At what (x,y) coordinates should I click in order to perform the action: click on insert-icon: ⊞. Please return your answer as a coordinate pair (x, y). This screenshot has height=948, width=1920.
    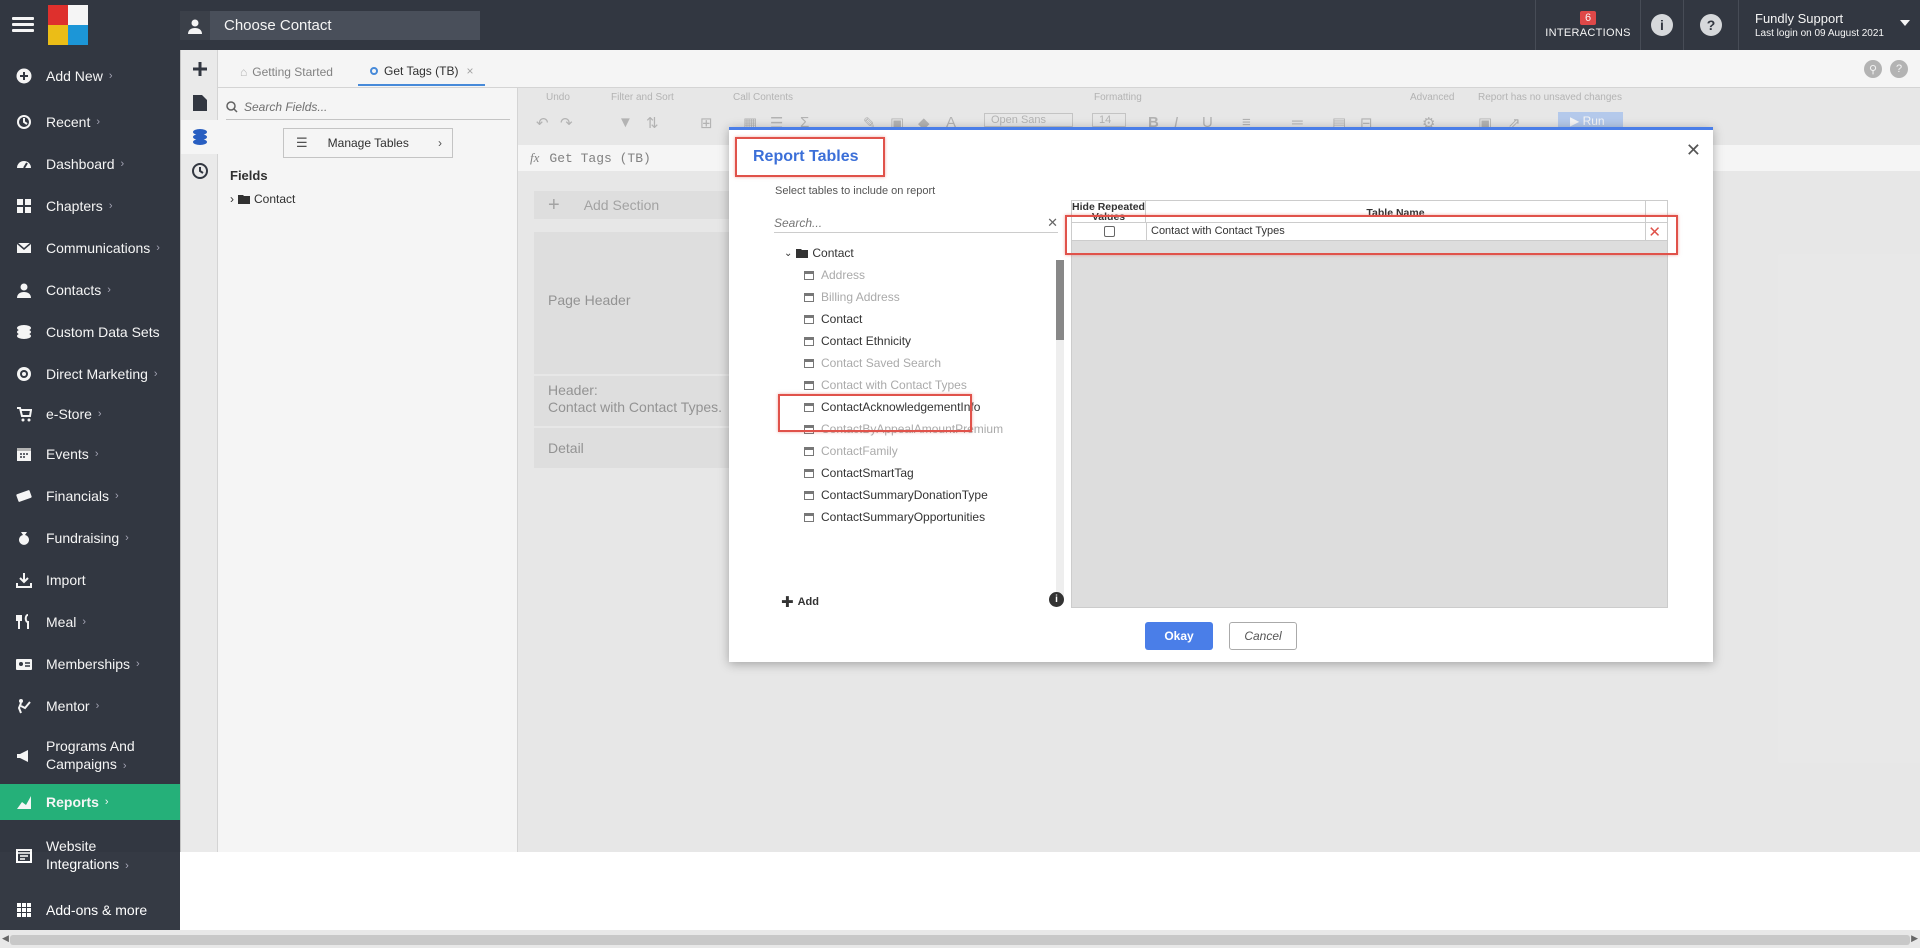
    Looking at the image, I should click on (706, 123).